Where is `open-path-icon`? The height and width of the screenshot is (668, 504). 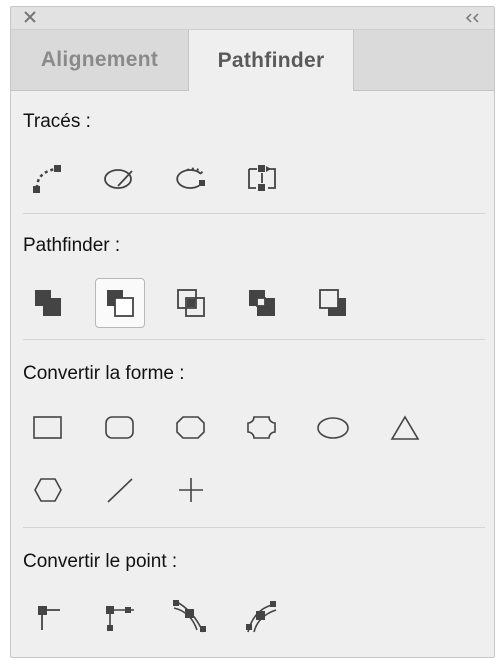
open-path-icon is located at coordinates (48, 178).